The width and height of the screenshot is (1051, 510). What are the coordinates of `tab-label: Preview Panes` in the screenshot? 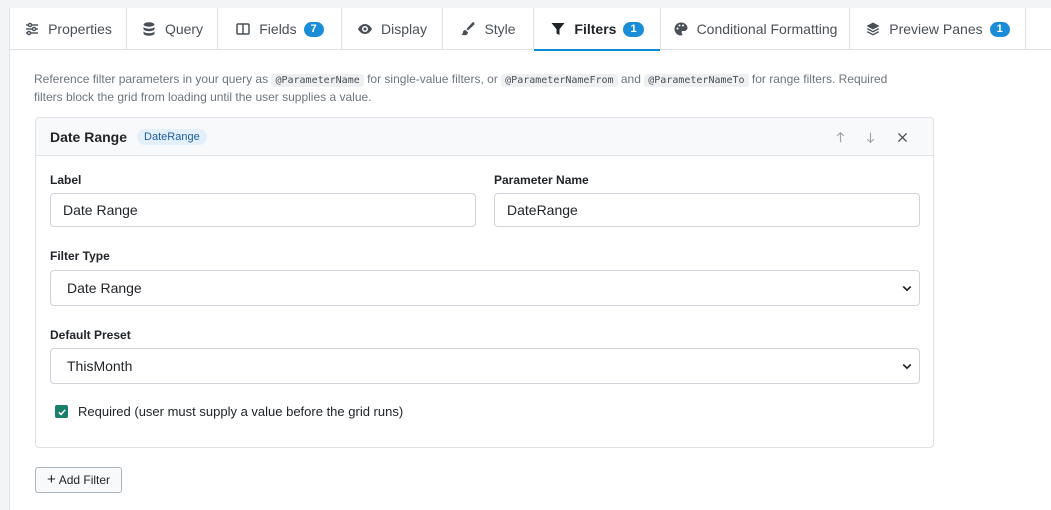 It's located at (936, 29).